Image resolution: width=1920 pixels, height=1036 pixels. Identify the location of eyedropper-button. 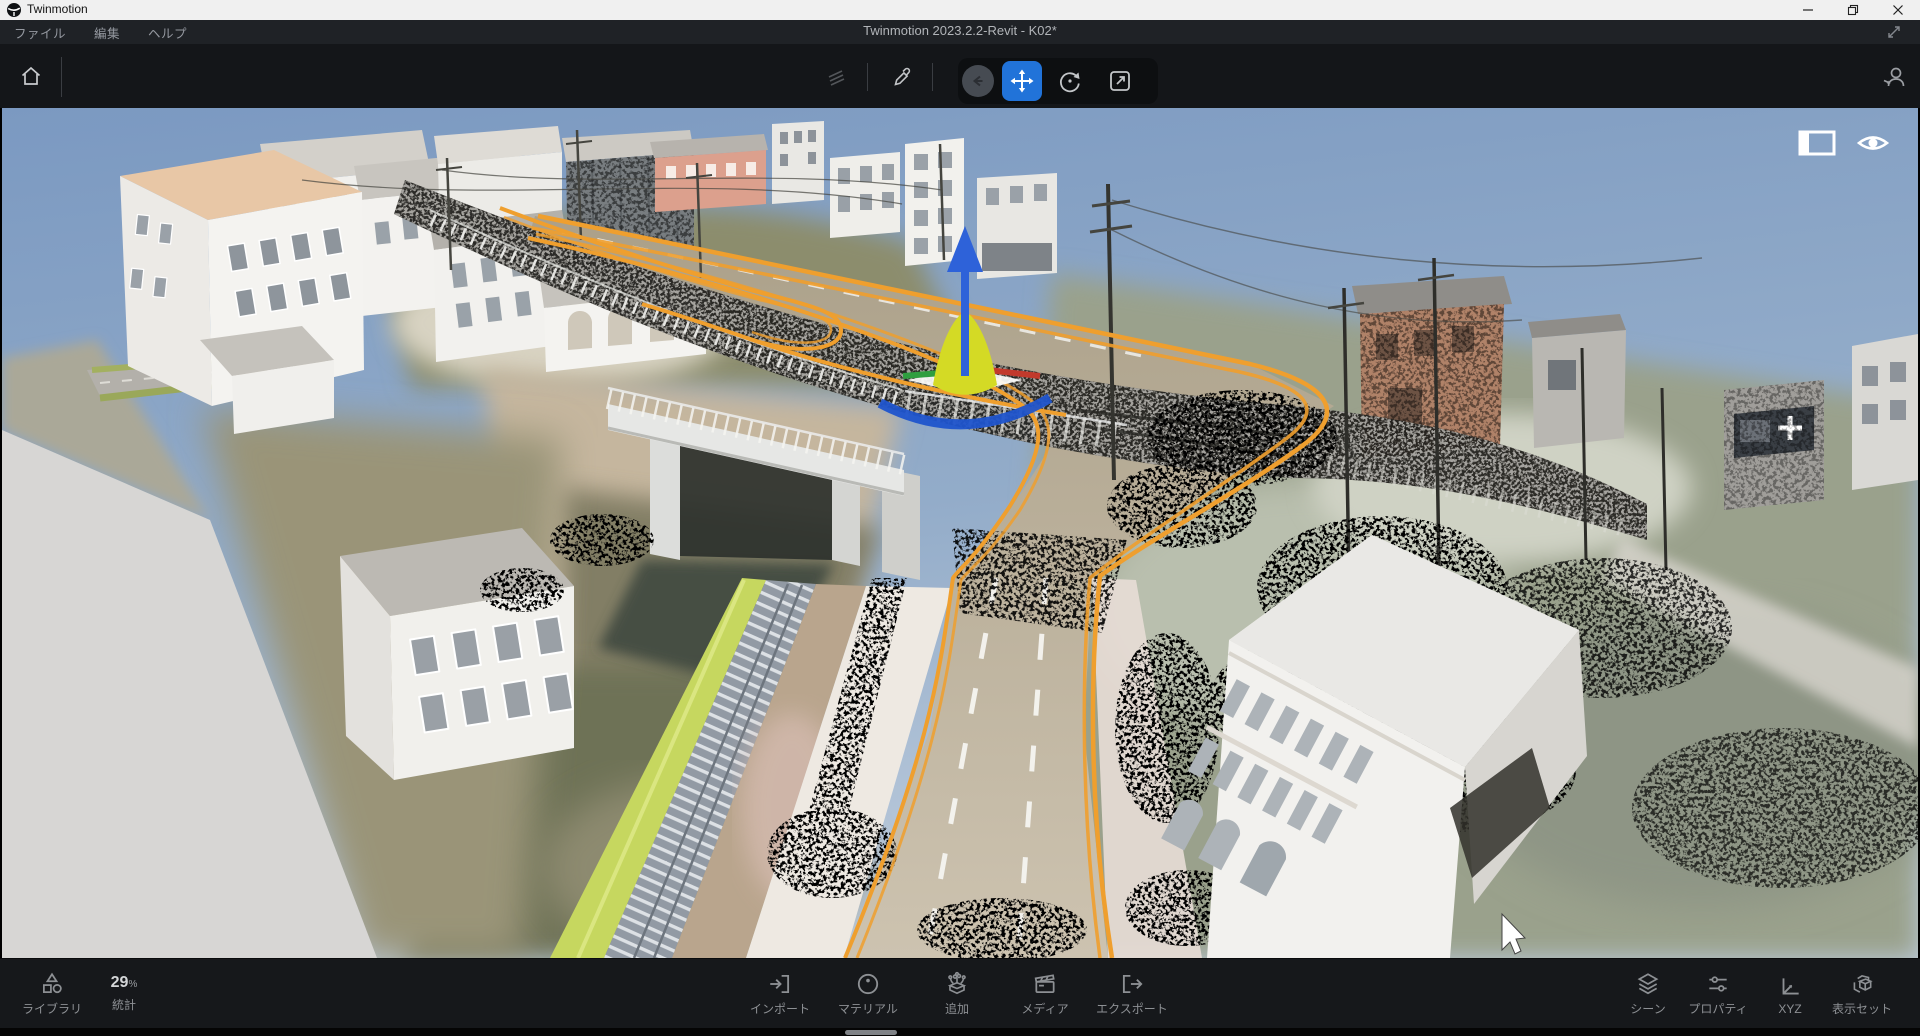
(903, 77).